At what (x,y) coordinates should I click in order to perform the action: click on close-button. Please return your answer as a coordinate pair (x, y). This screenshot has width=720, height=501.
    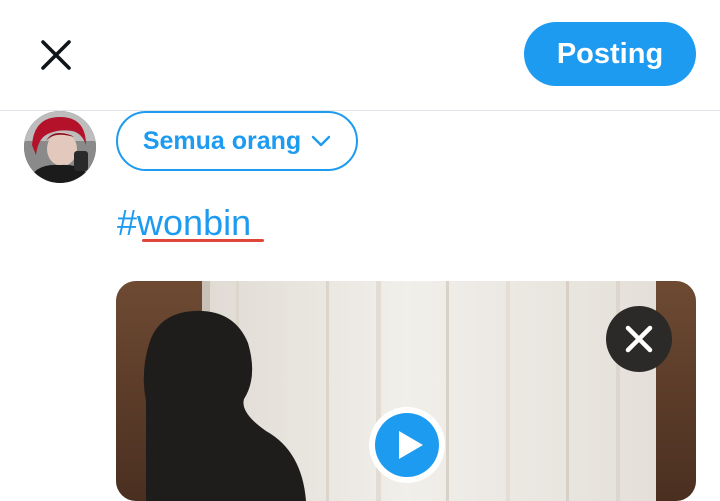
    Looking at the image, I should click on (56, 55).